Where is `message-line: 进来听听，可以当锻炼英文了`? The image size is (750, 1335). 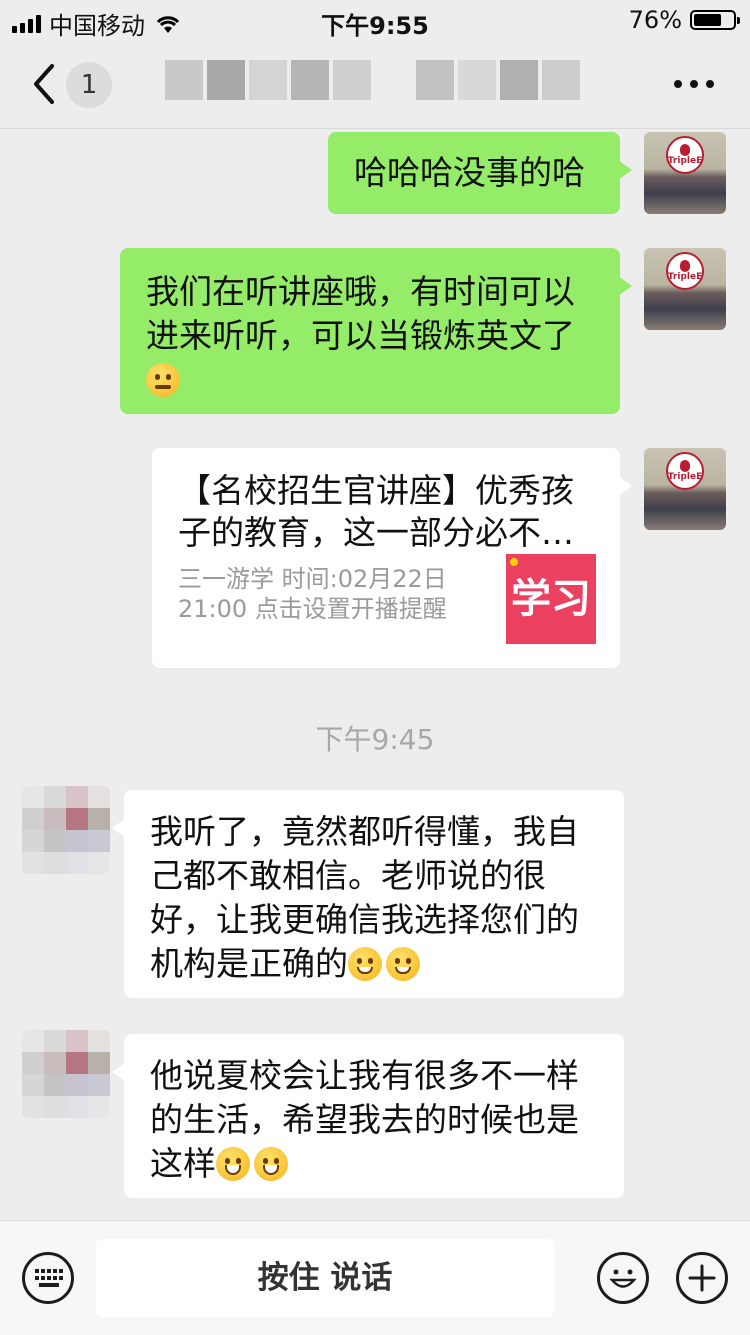 message-line: 进来听听，可以当锻炼英文了 is located at coordinates (360, 335).